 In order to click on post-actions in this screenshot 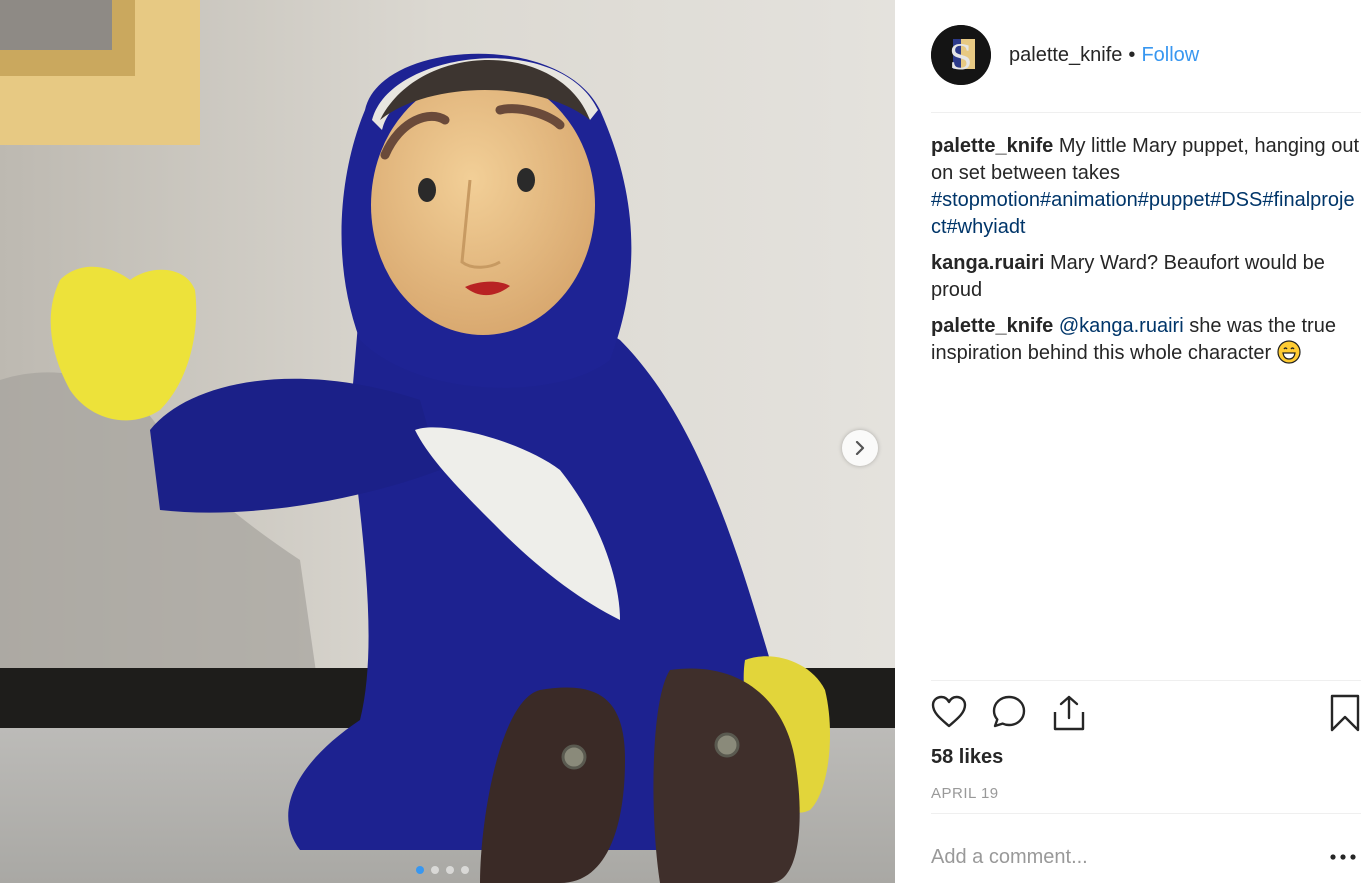, I will do `click(1147, 714)`.